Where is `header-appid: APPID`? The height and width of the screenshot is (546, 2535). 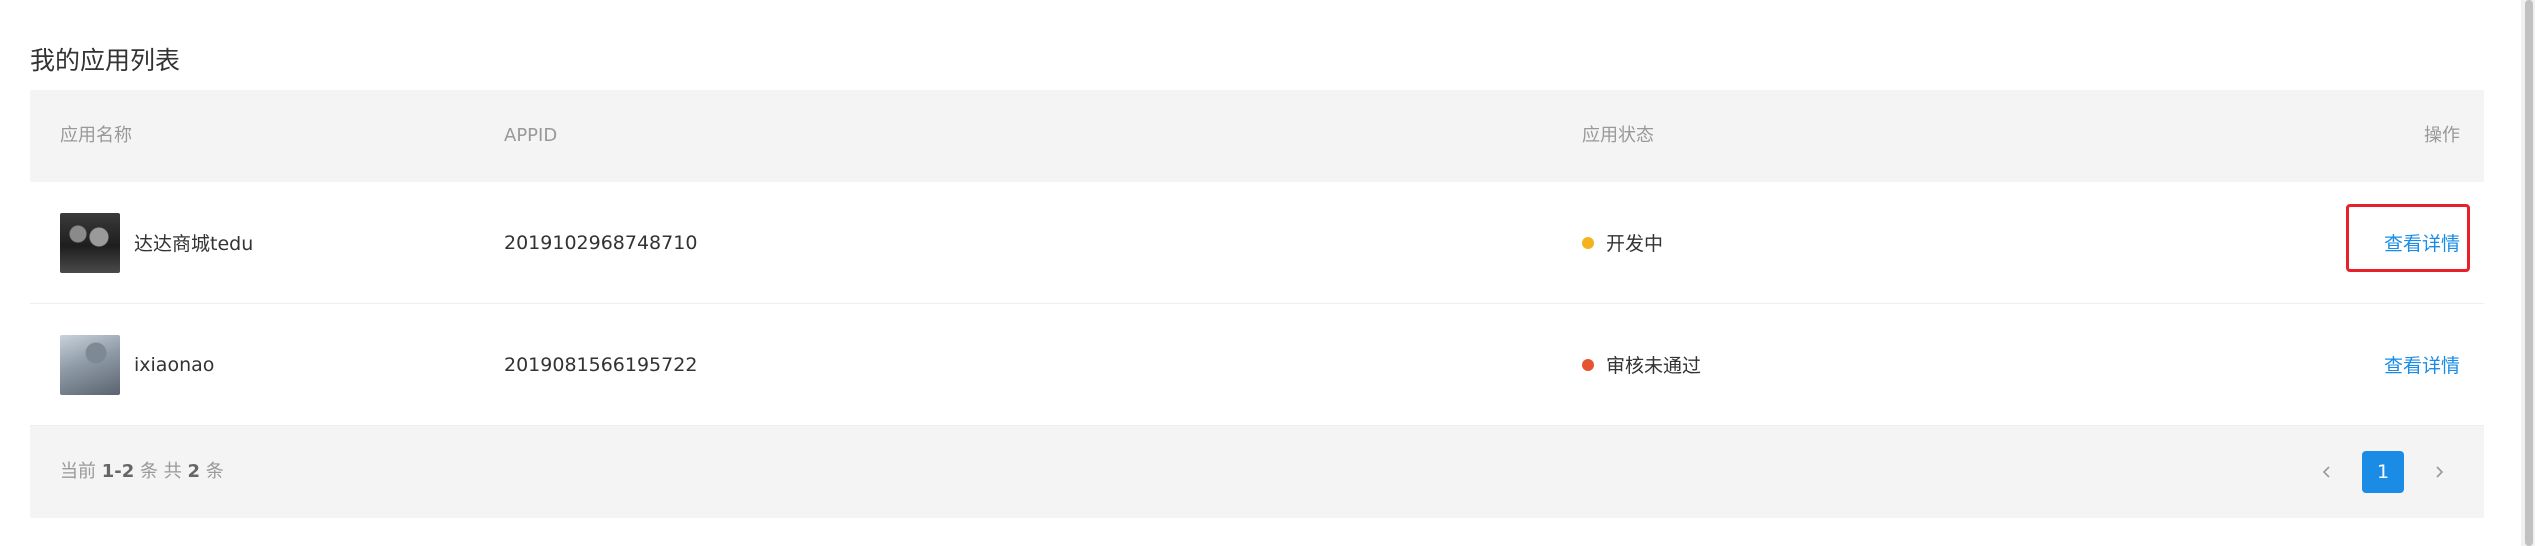 header-appid: APPID is located at coordinates (531, 135).